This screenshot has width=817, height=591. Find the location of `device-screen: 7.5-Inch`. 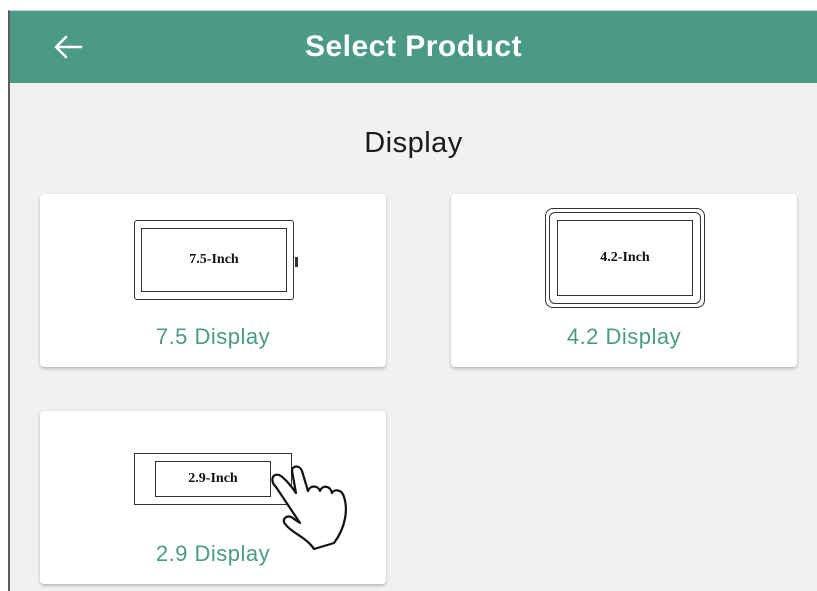

device-screen: 7.5-Inch is located at coordinates (214, 260).